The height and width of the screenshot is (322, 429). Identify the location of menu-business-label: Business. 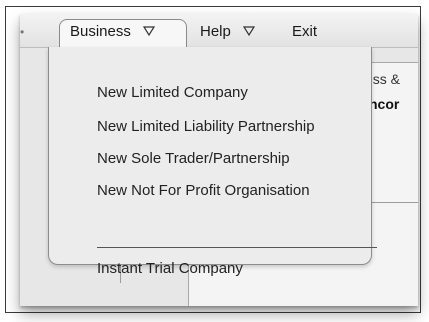
(100, 31).